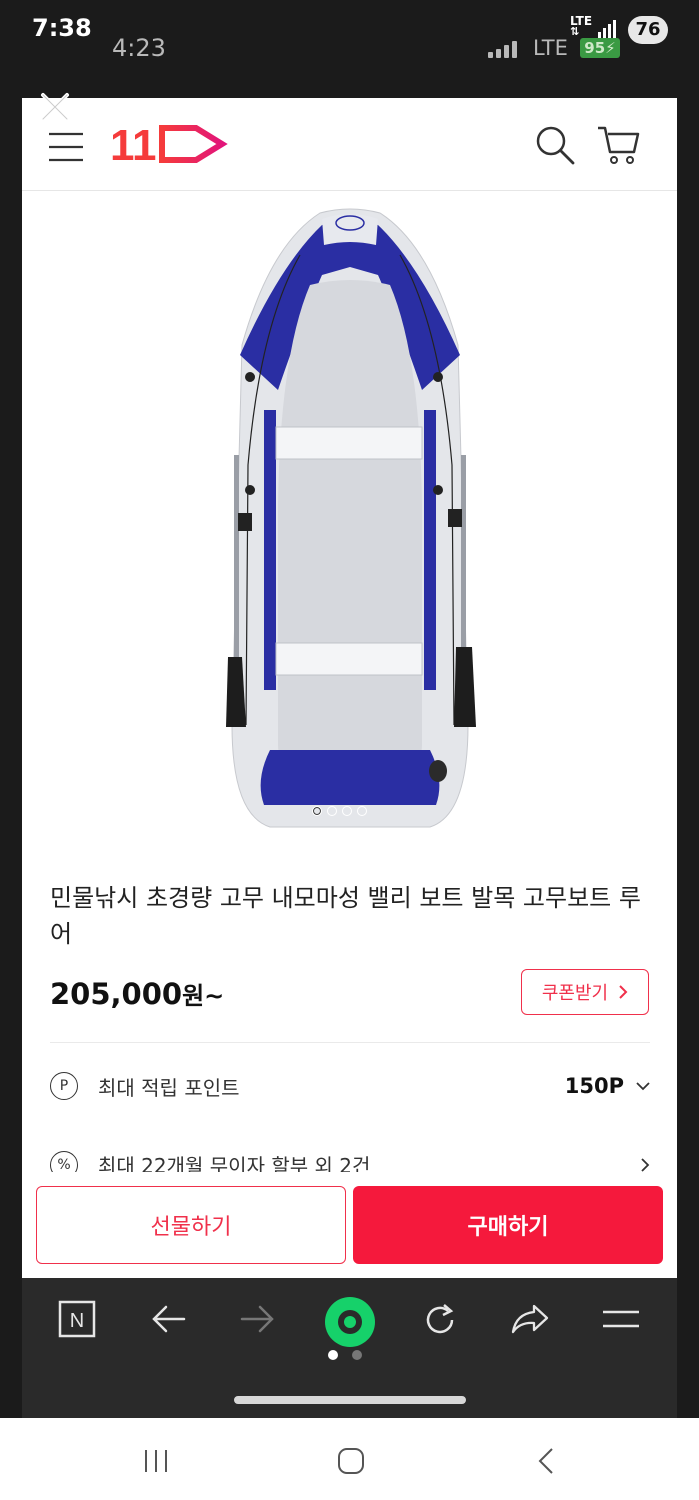  What do you see at coordinates (62, 28) in the screenshot?
I see `outer-clock: 7:38` at bounding box center [62, 28].